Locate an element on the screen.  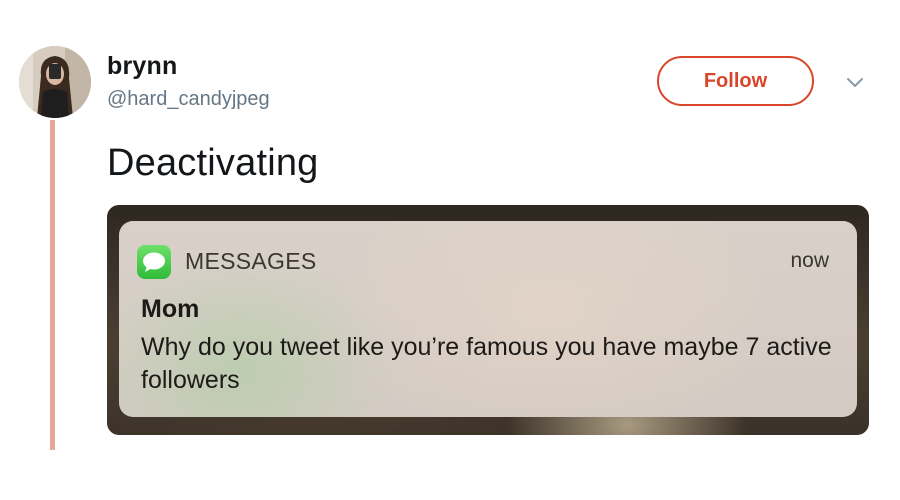
avatar is located at coordinates (55, 82).